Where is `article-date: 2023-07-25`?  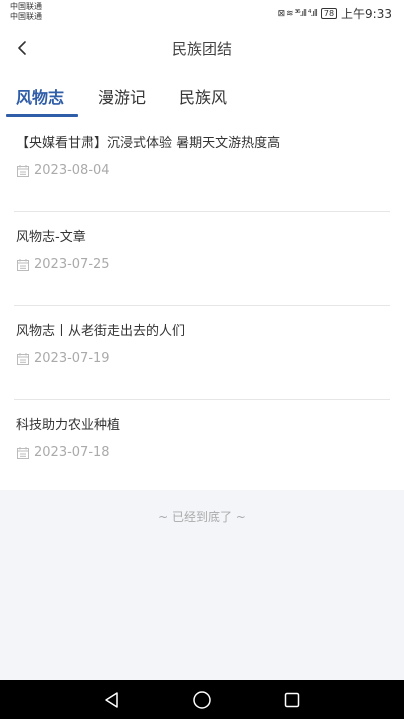
article-date: 2023-07-25 is located at coordinates (63, 264).